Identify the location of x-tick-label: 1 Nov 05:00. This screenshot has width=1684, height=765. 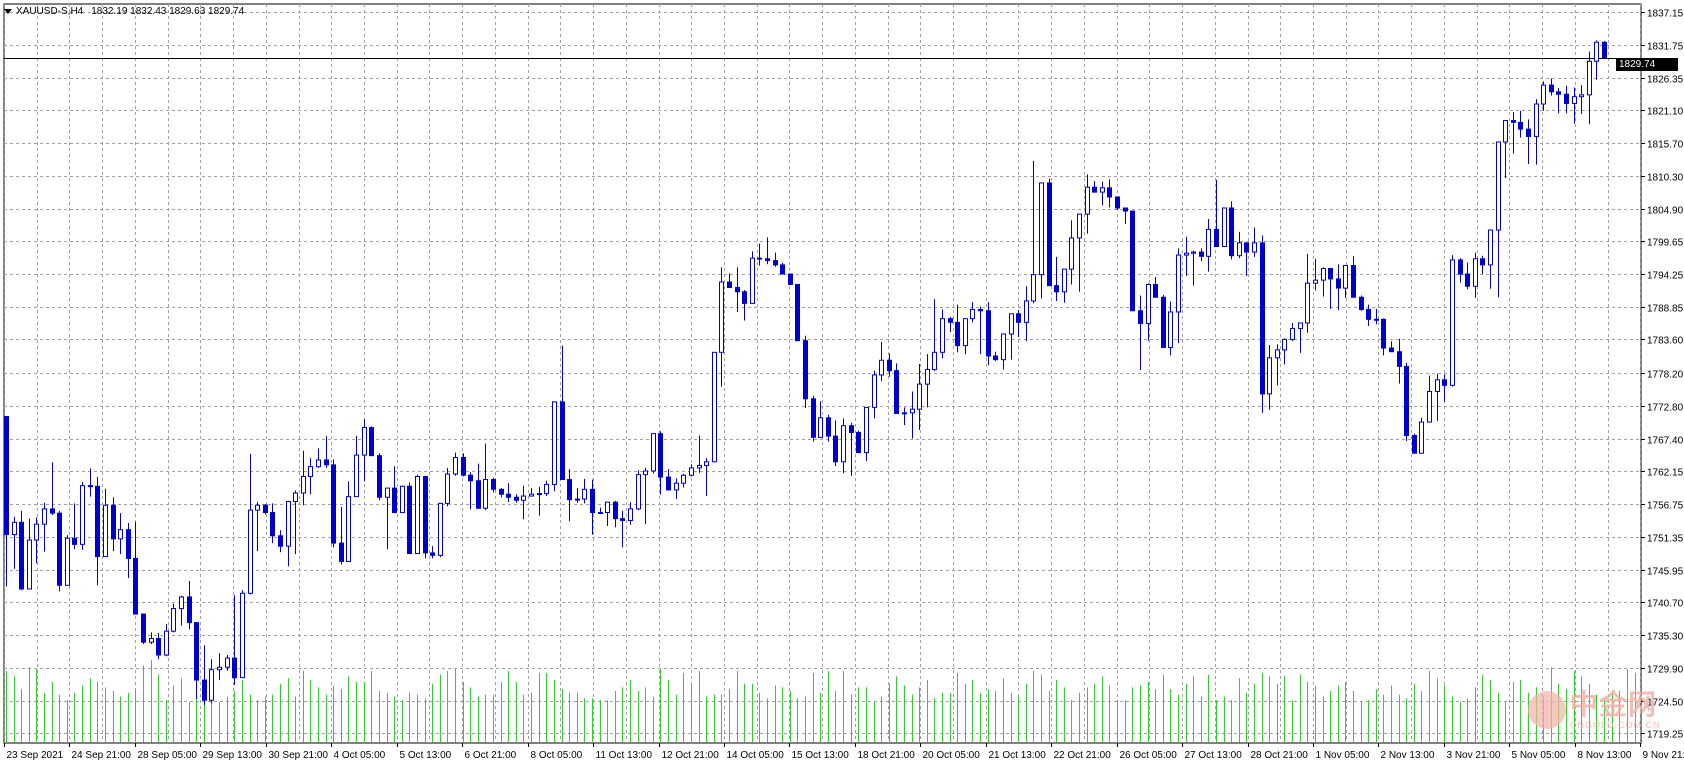
(1343, 755).